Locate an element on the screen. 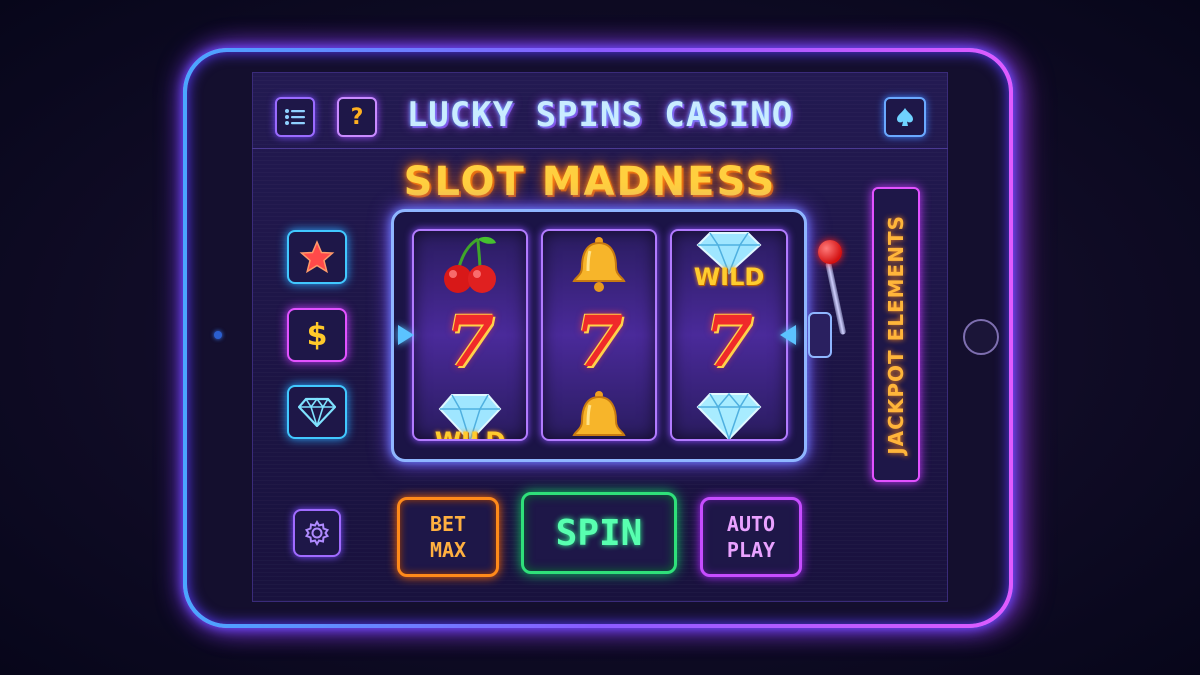 Image resolution: width=1200 pixels, height=675 pixels. camera-dot is located at coordinates (218, 335).